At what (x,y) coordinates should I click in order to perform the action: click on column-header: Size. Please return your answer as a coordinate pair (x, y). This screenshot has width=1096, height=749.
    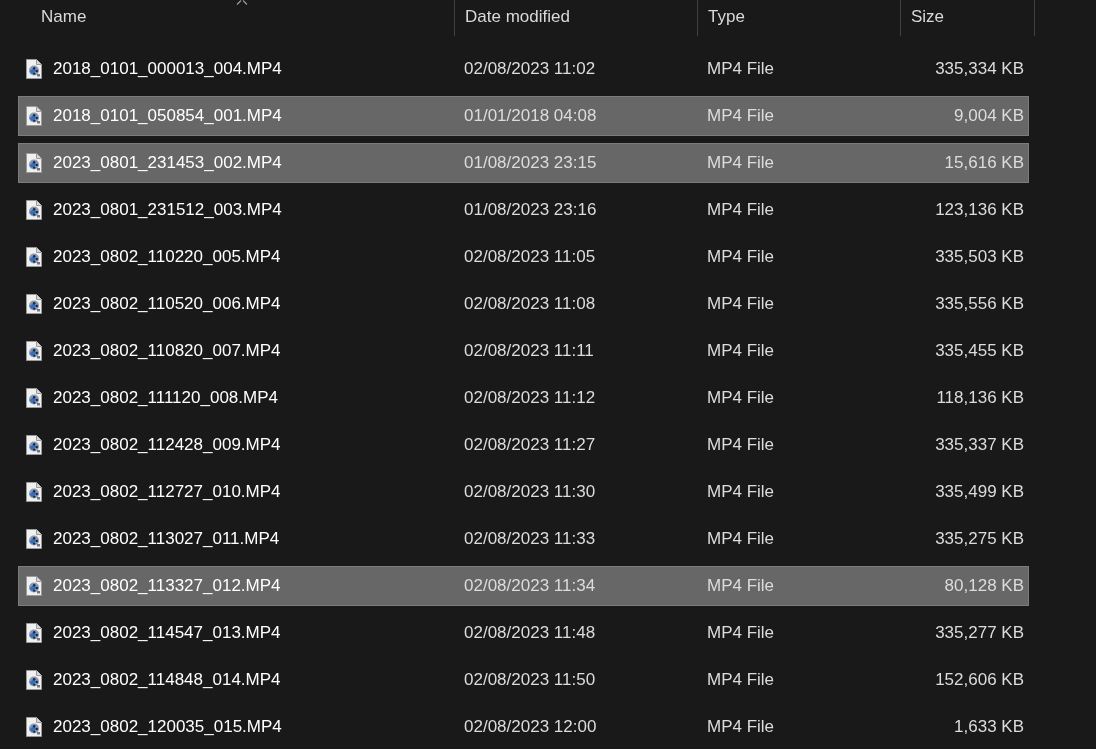
    Looking at the image, I should click on (928, 17).